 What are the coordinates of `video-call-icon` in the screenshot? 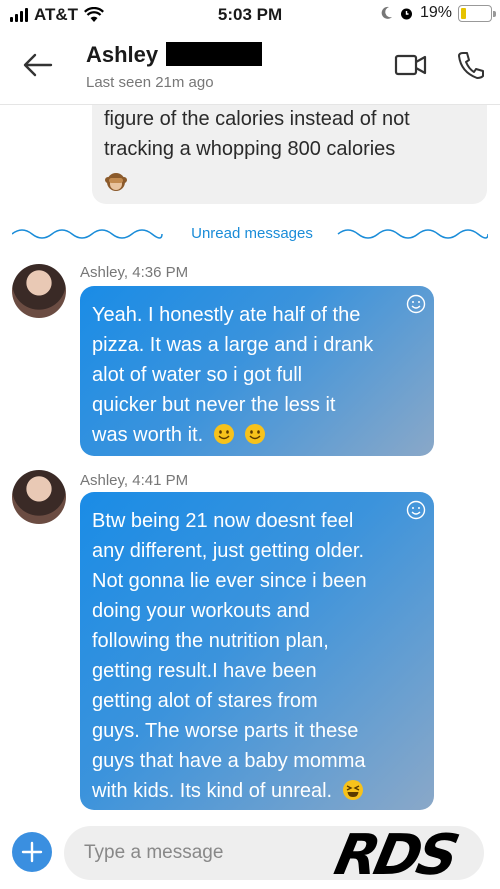 It's located at (411, 65).